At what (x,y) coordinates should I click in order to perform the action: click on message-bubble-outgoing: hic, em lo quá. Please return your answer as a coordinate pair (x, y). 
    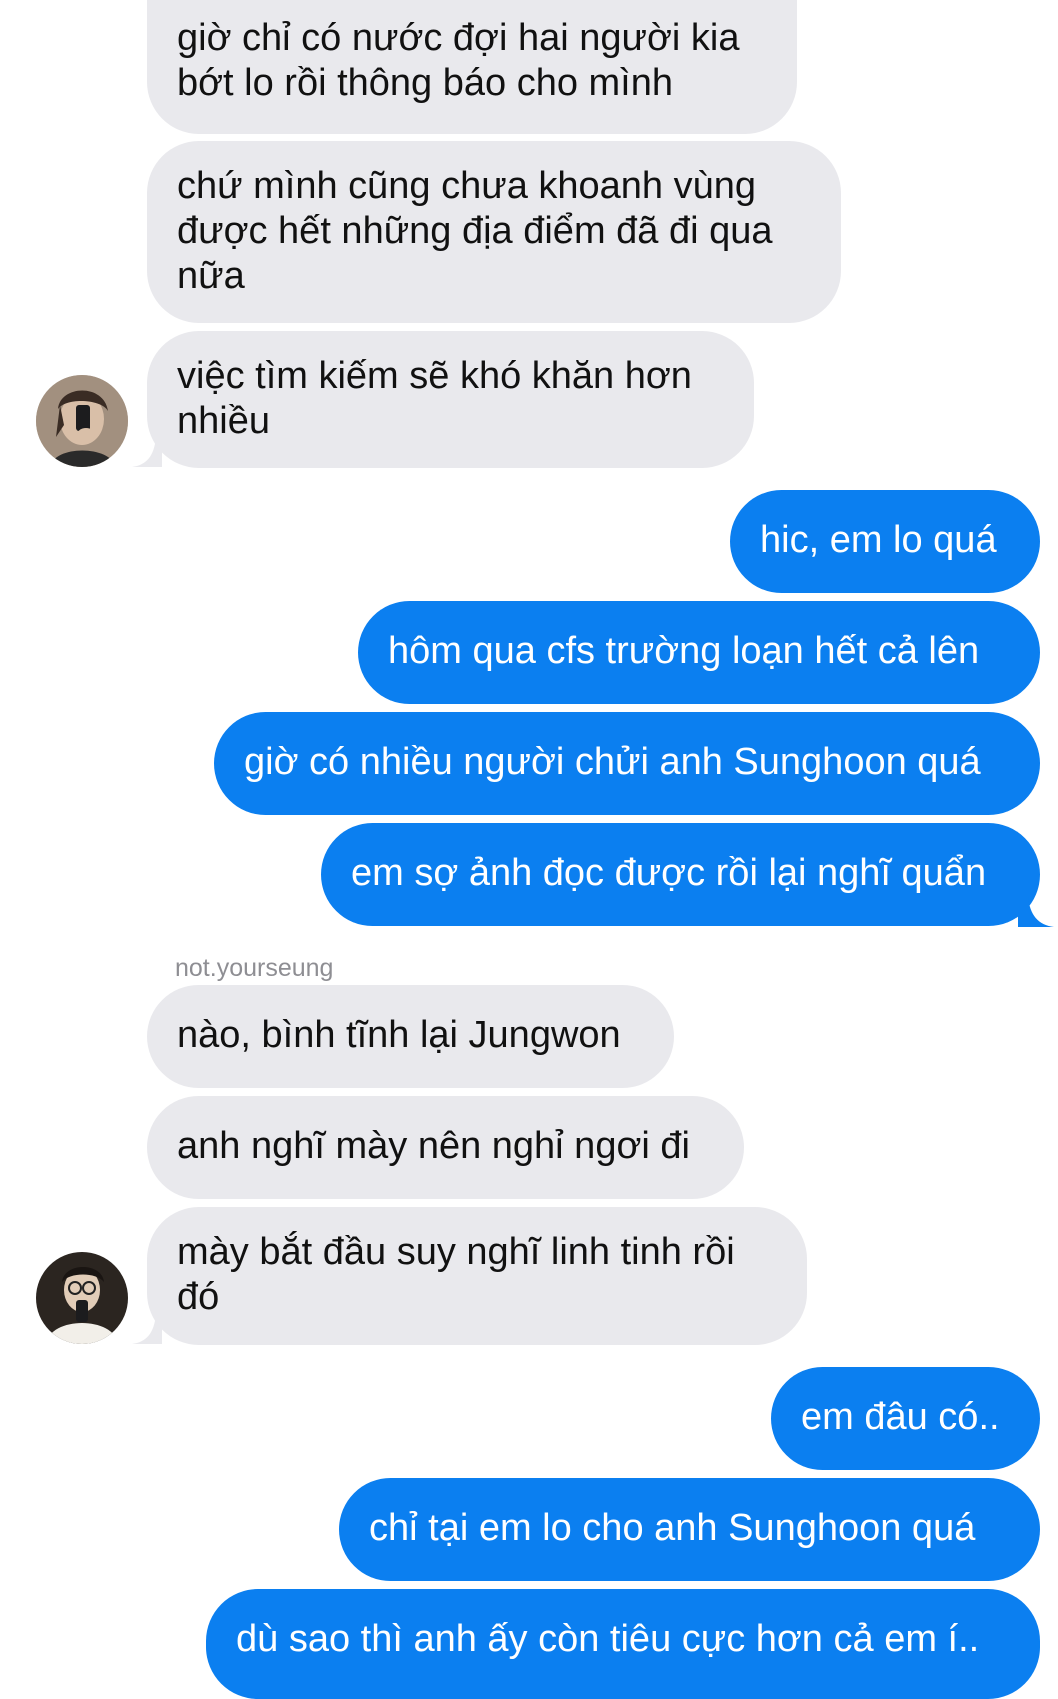
    Looking at the image, I should click on (885, 541).